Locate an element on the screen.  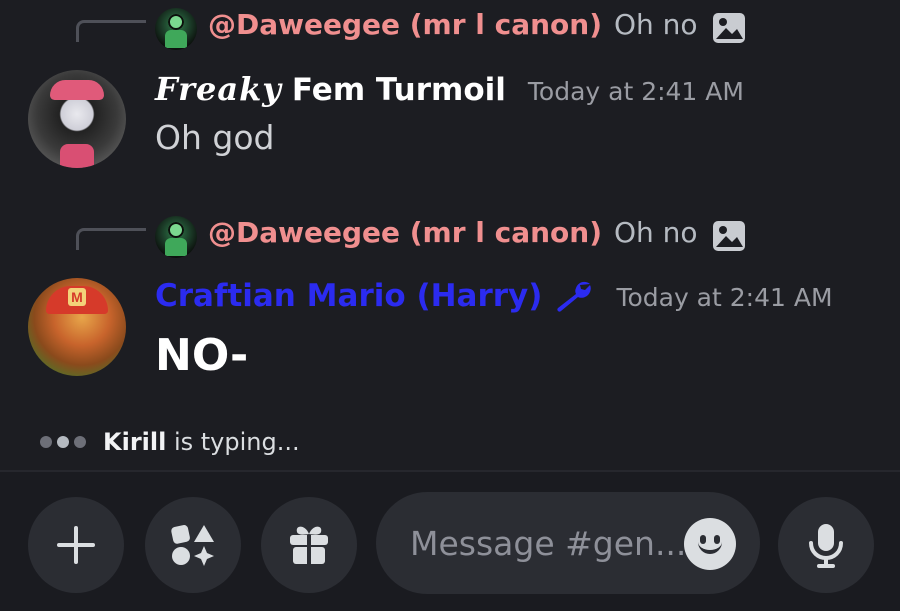
apps-button is located at coordinates (193, 545).